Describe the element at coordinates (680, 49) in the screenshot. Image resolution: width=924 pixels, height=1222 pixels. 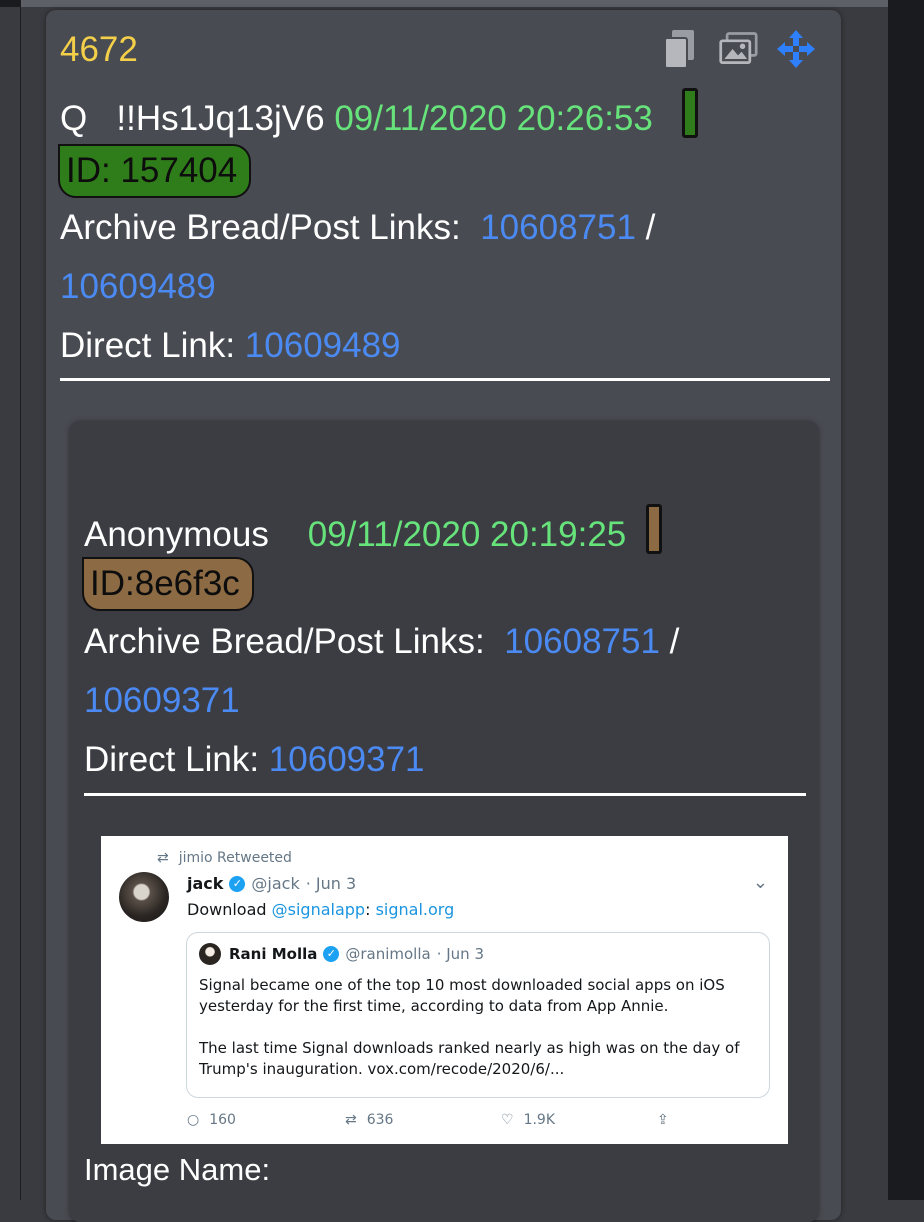
I see `copy-icon` at that location.